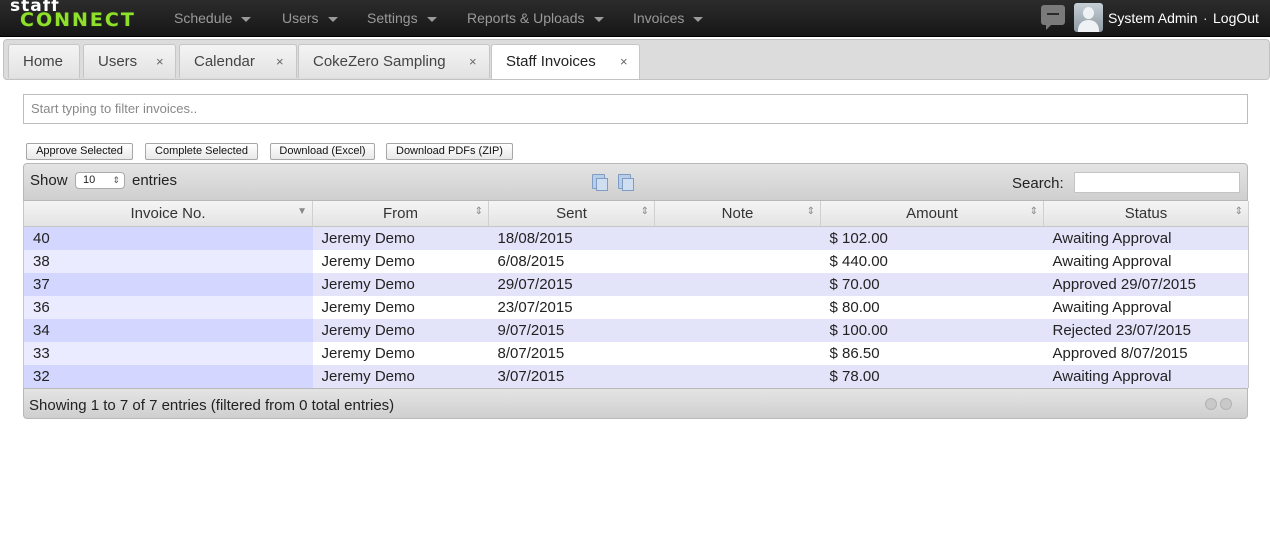  What do you see at coordinates (300, 18) in the screenshot?
I see `nav-menu-label: Users` at bounding box center [300, 18].